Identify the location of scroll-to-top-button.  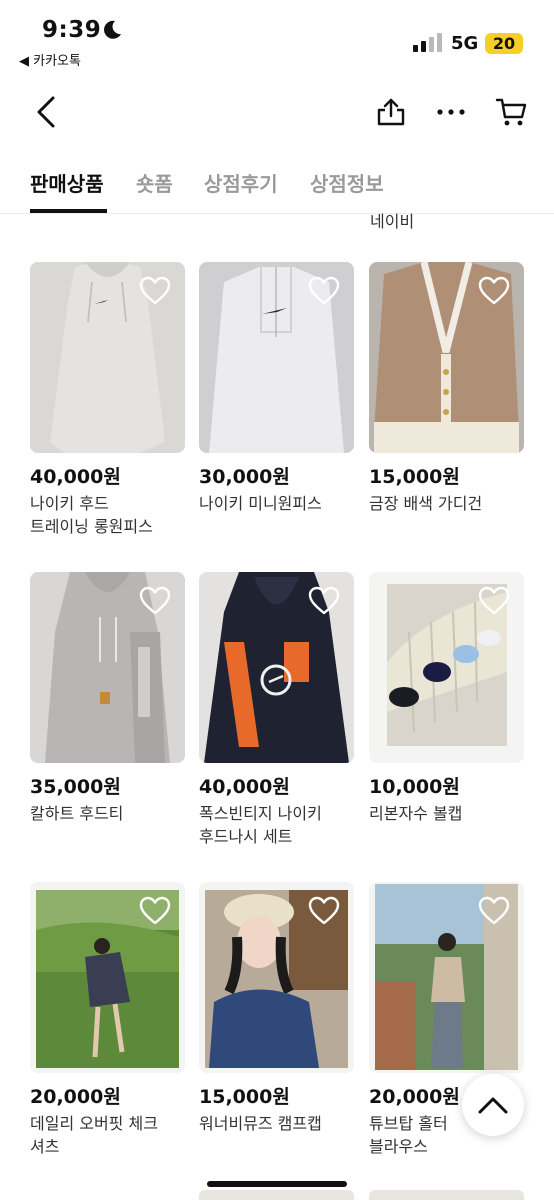
(493, 1105).